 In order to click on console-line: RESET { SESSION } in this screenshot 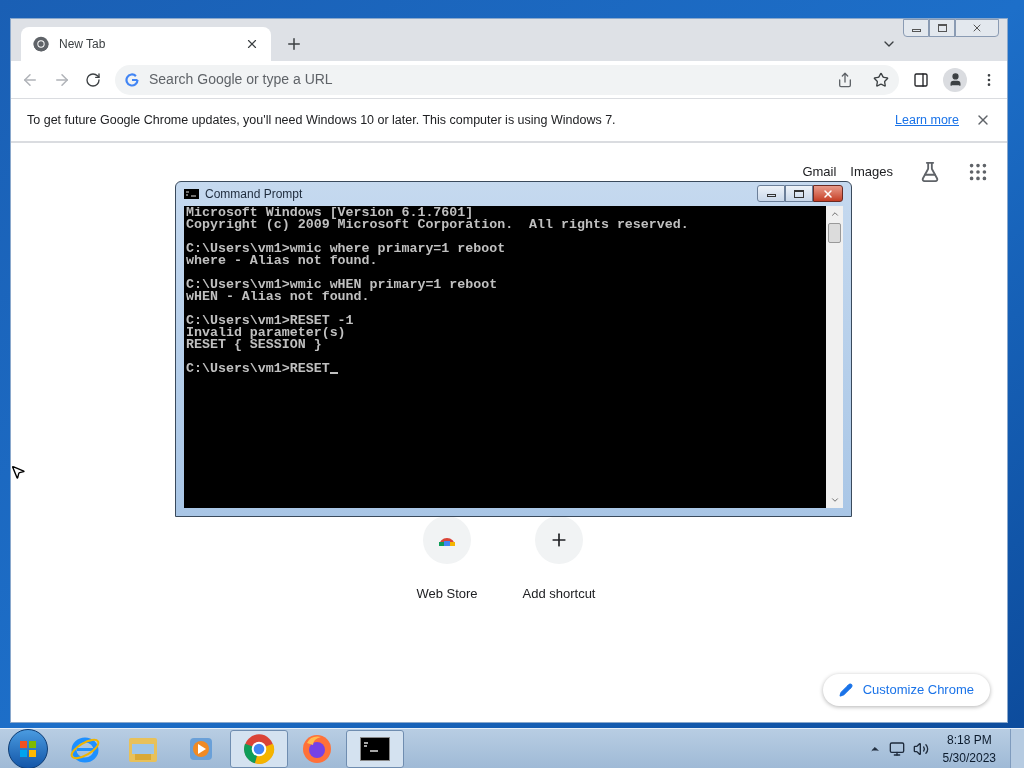, I will do `click(254, 345)`.